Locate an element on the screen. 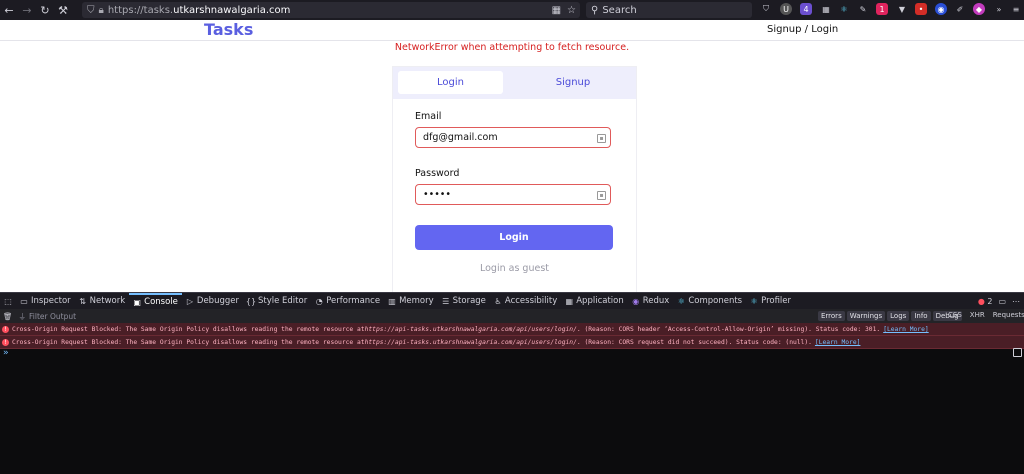  tab-network: ⇅ Network is located at coordinates (102, 301).